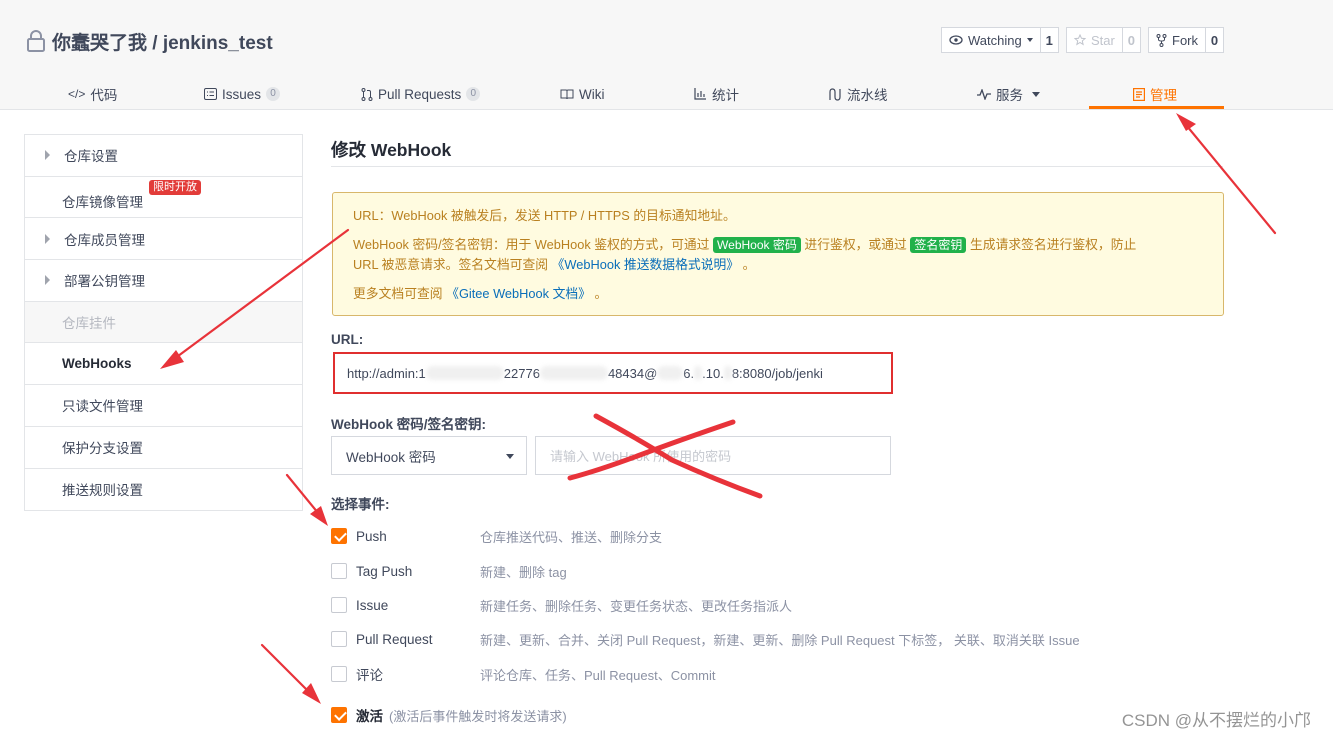 The image size is (1333, 736). I want to click on sidebar-item-label: 部署公钥管理, so click(104, 282).